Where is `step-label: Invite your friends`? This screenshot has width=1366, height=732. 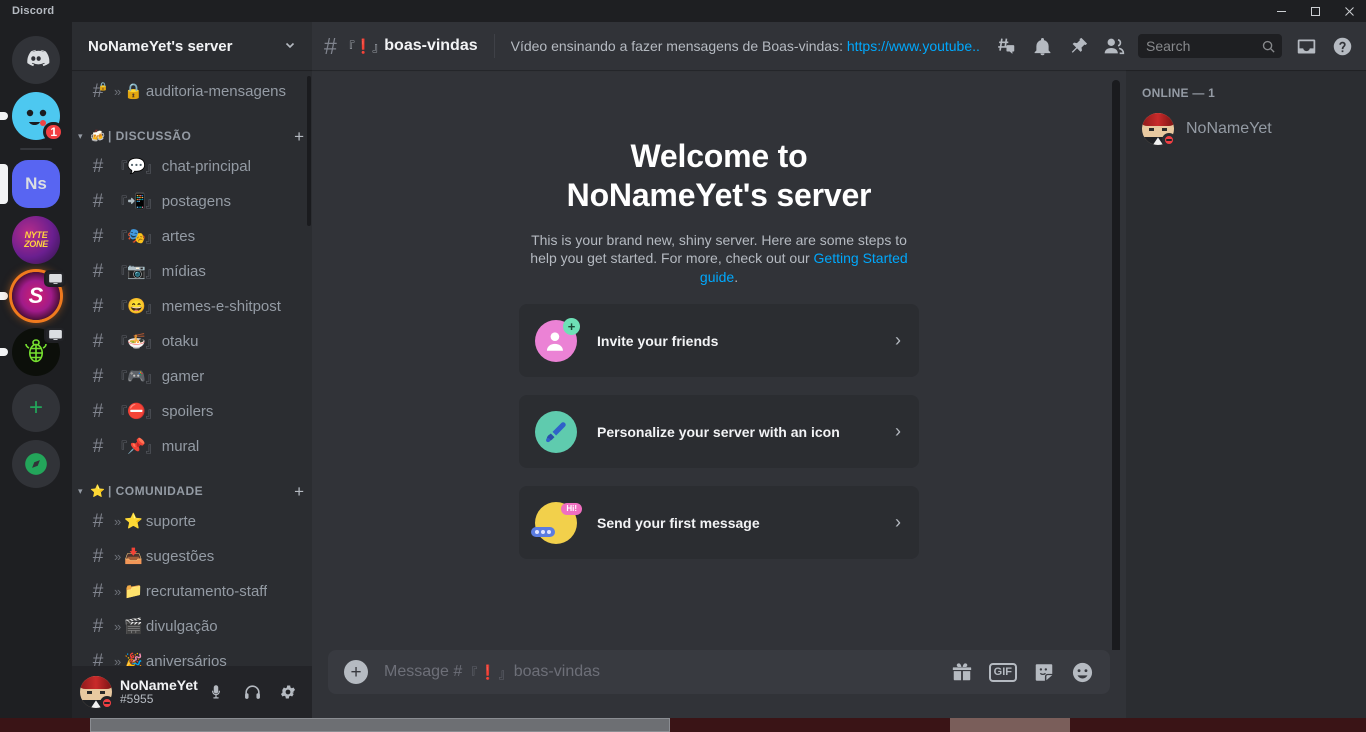 step-label: Invite your friends is located at coordinates (658, 340).